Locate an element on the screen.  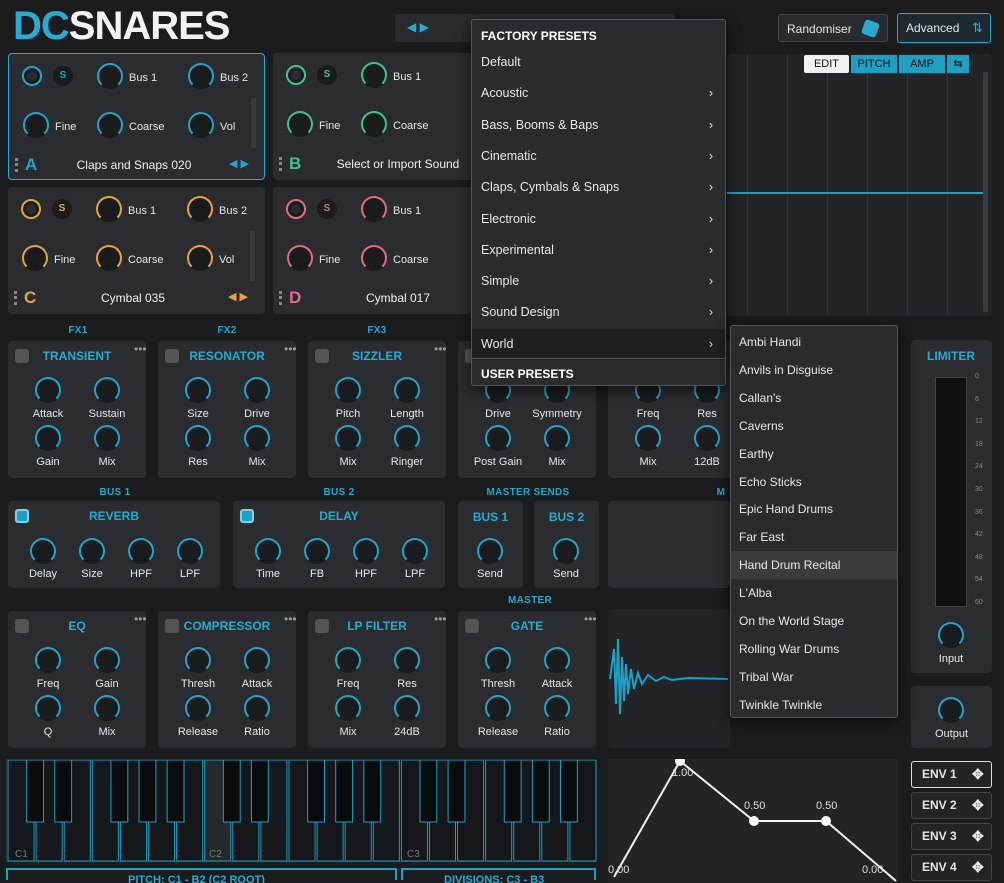
world-preset-item: On the World Stage is located at coordinates (814, 621).